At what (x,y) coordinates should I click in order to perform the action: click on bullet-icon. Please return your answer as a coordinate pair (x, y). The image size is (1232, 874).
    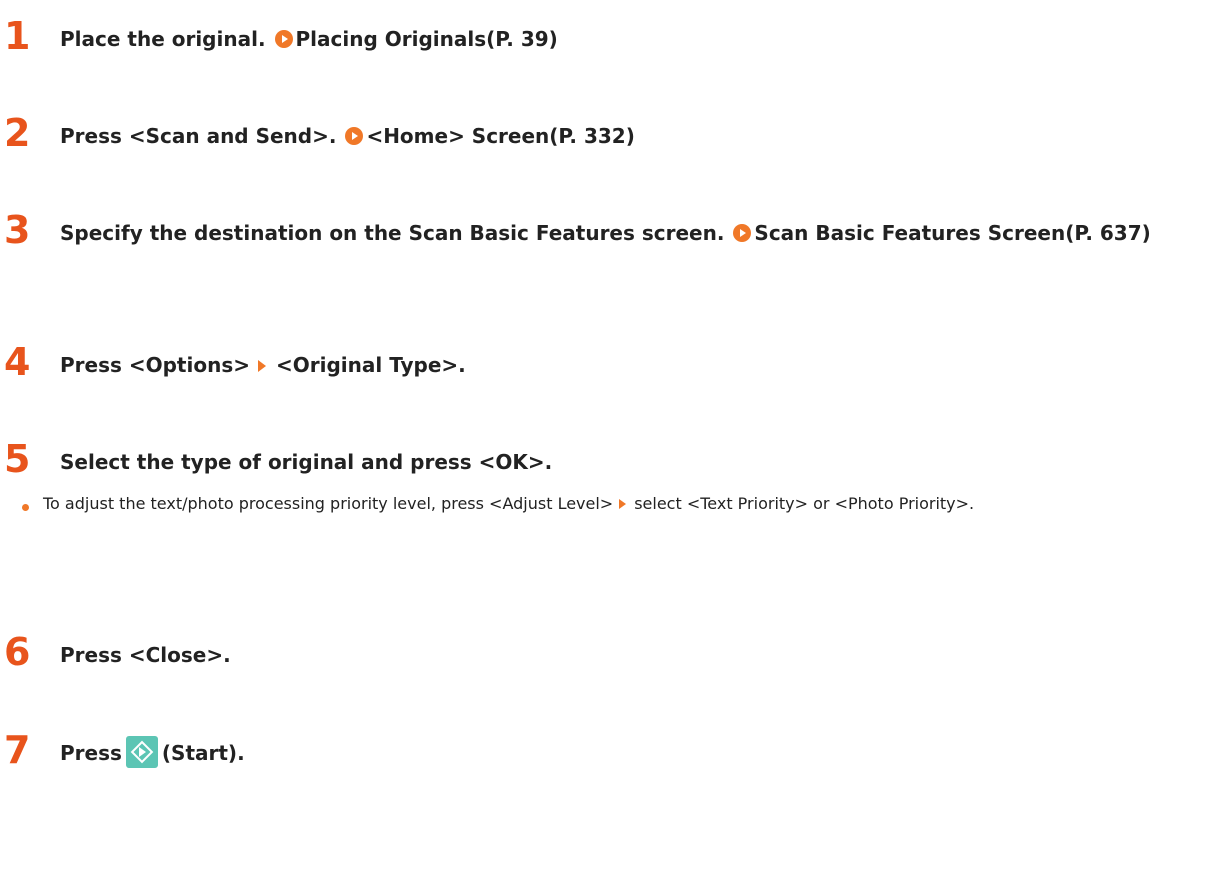
    Looking at the image, I should click on (25, 507).